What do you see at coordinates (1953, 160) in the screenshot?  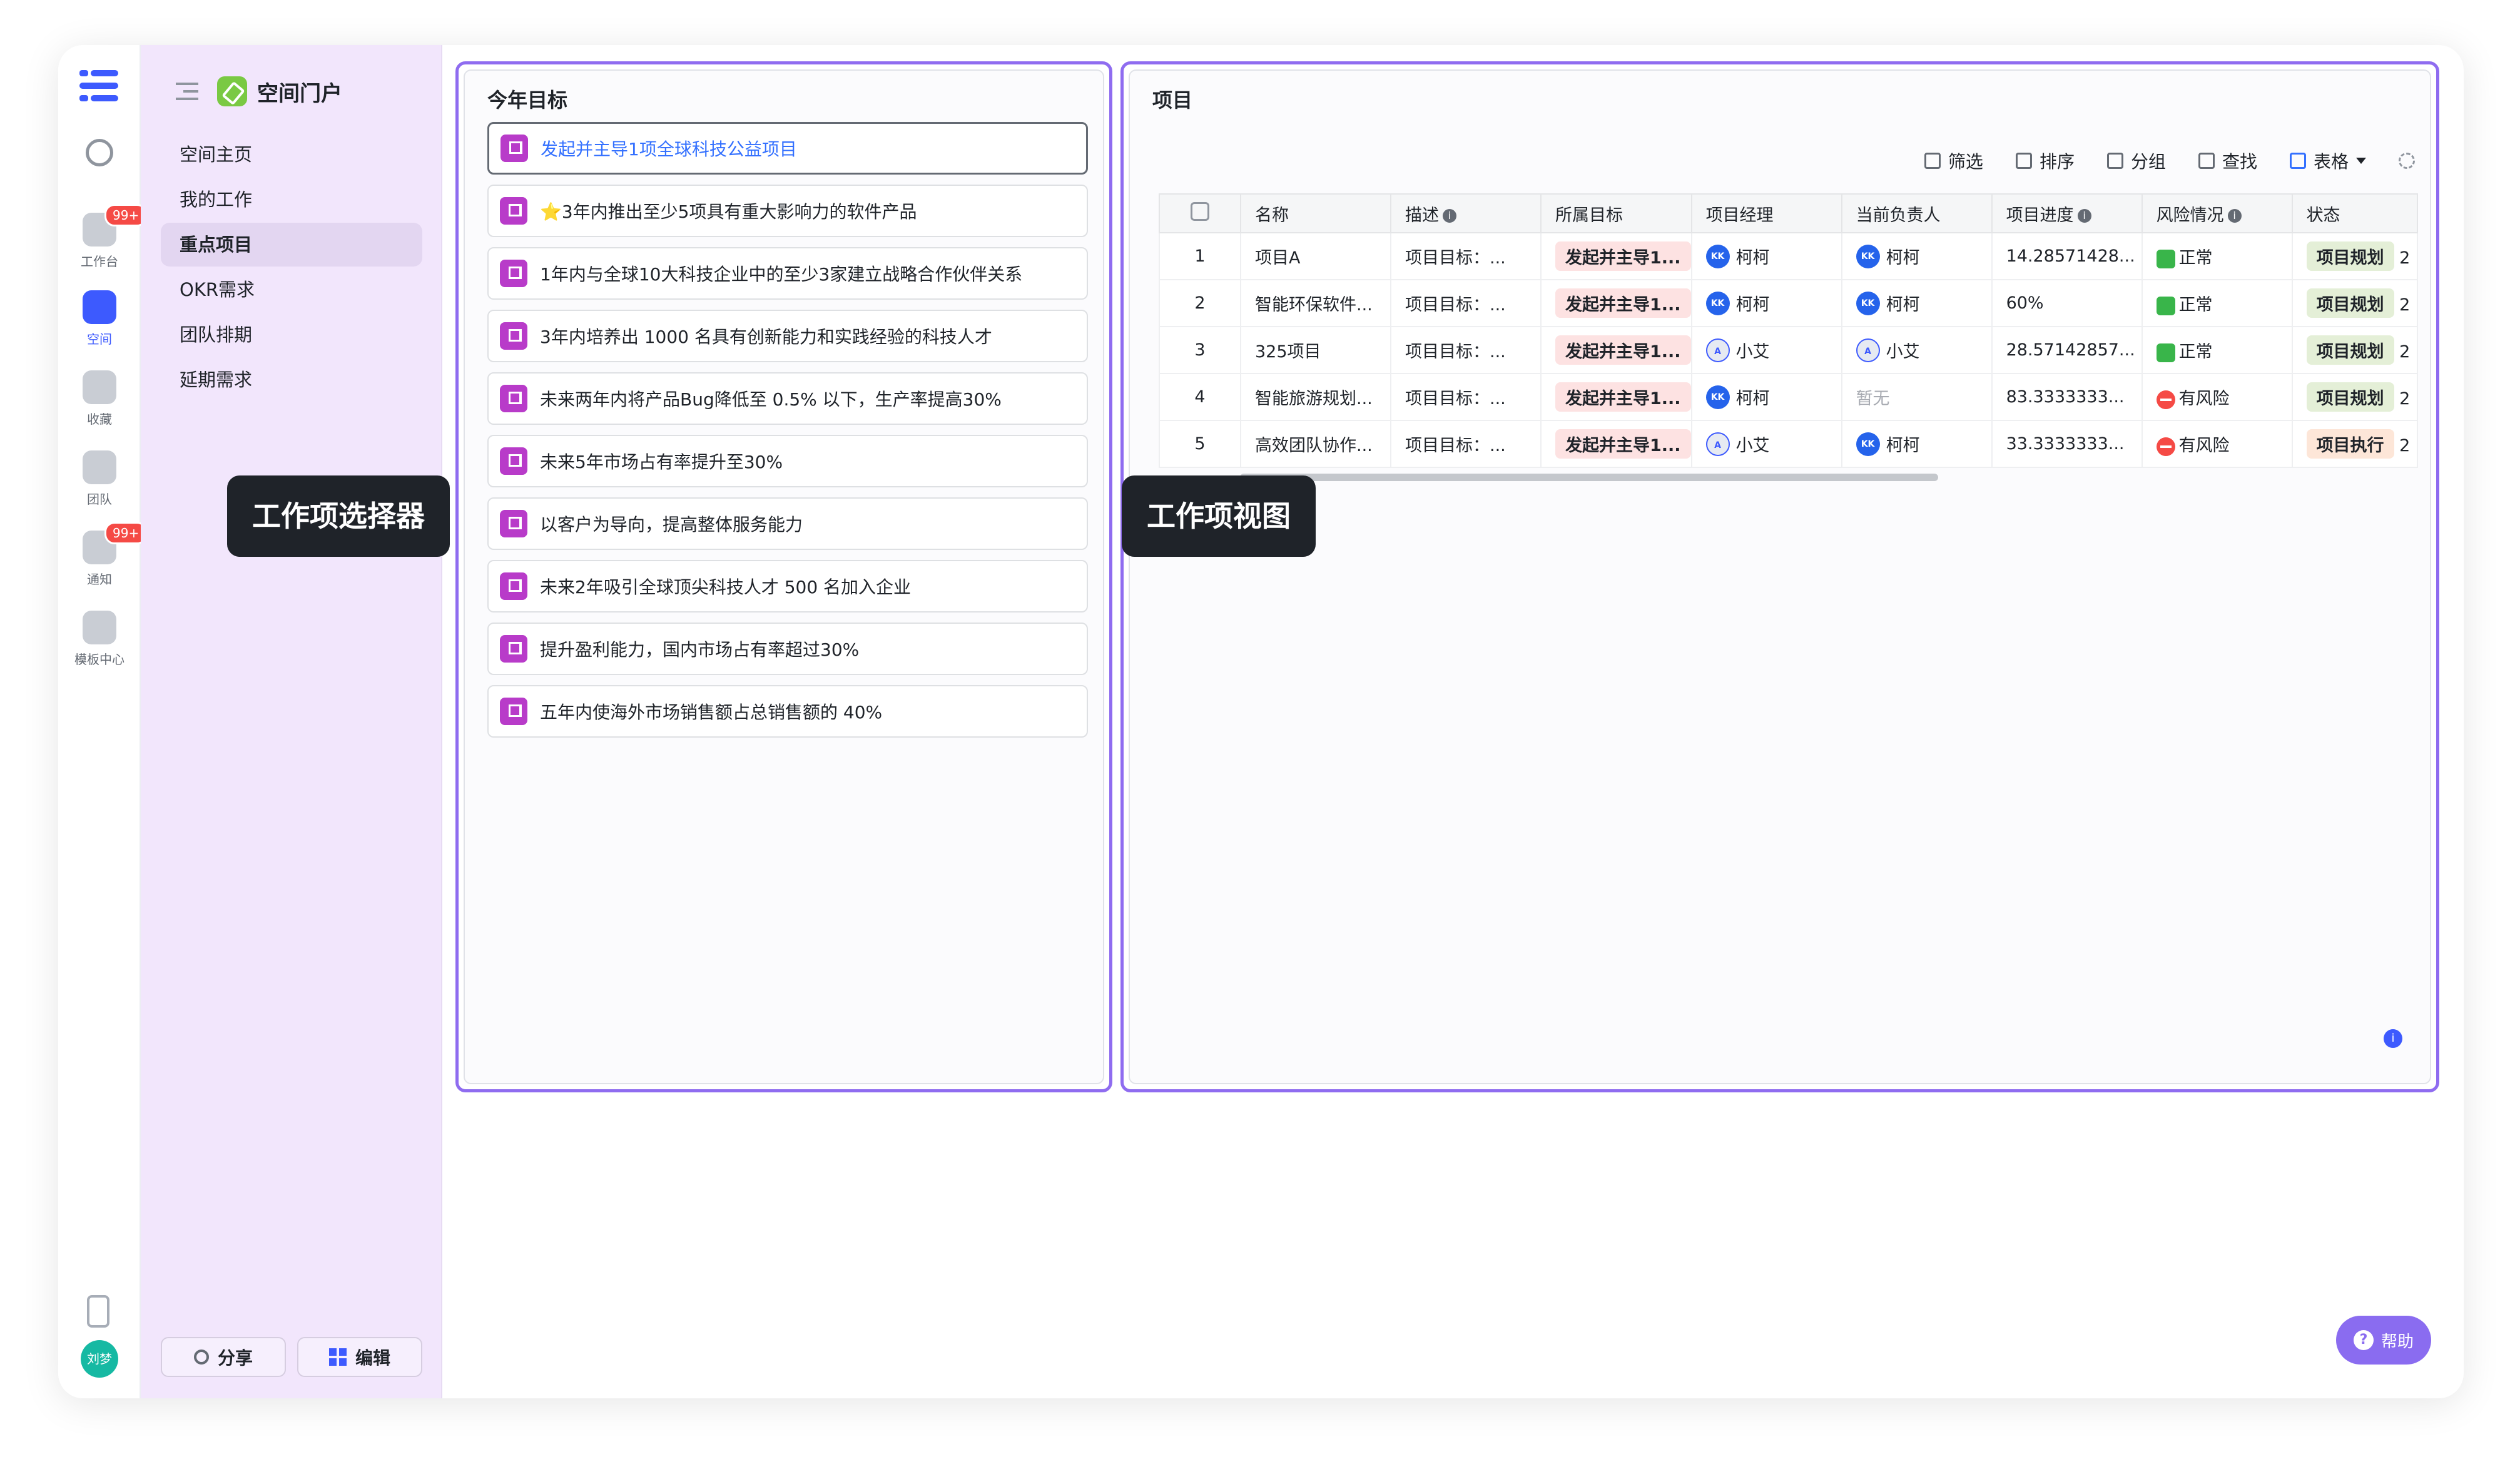 I see `filter-button: 筛选` at bounding box center [1953, 160].